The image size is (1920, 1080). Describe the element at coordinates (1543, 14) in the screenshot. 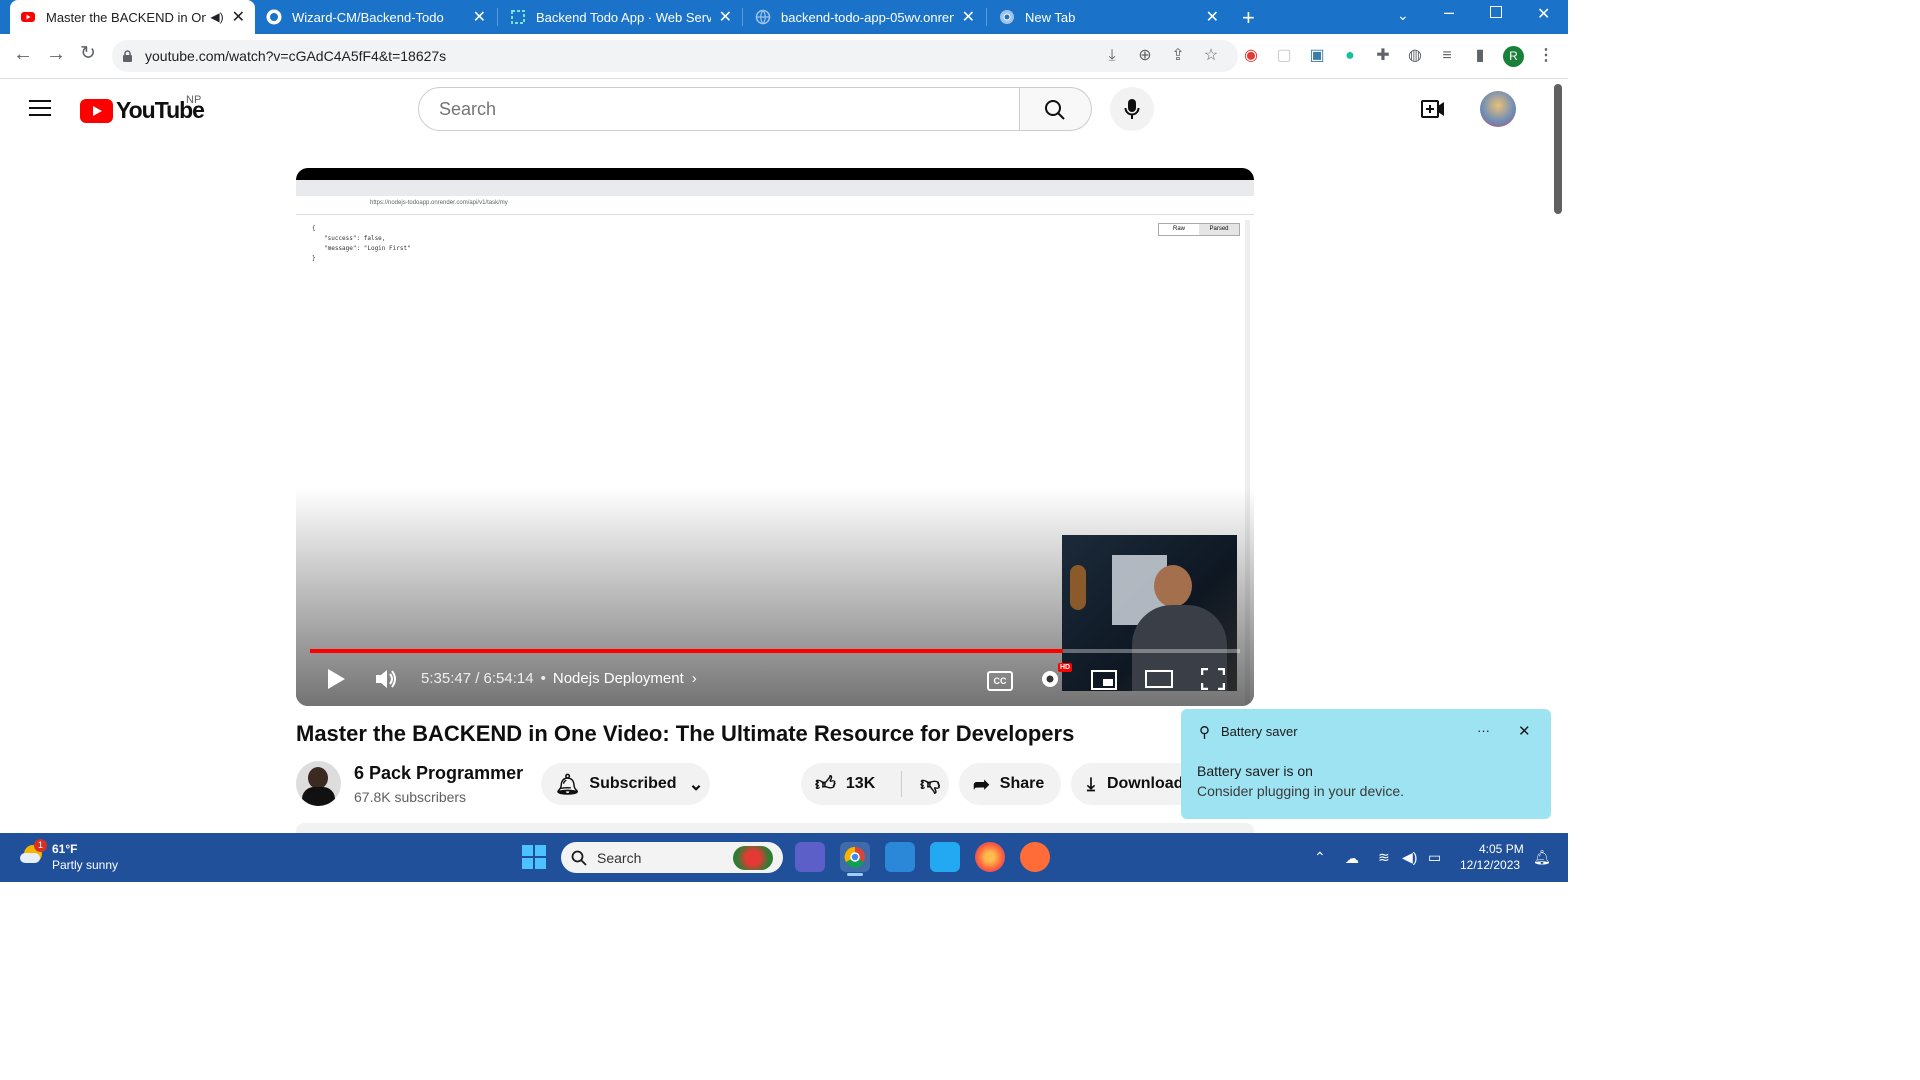

I see `close-window-icon: ✕` at that location.